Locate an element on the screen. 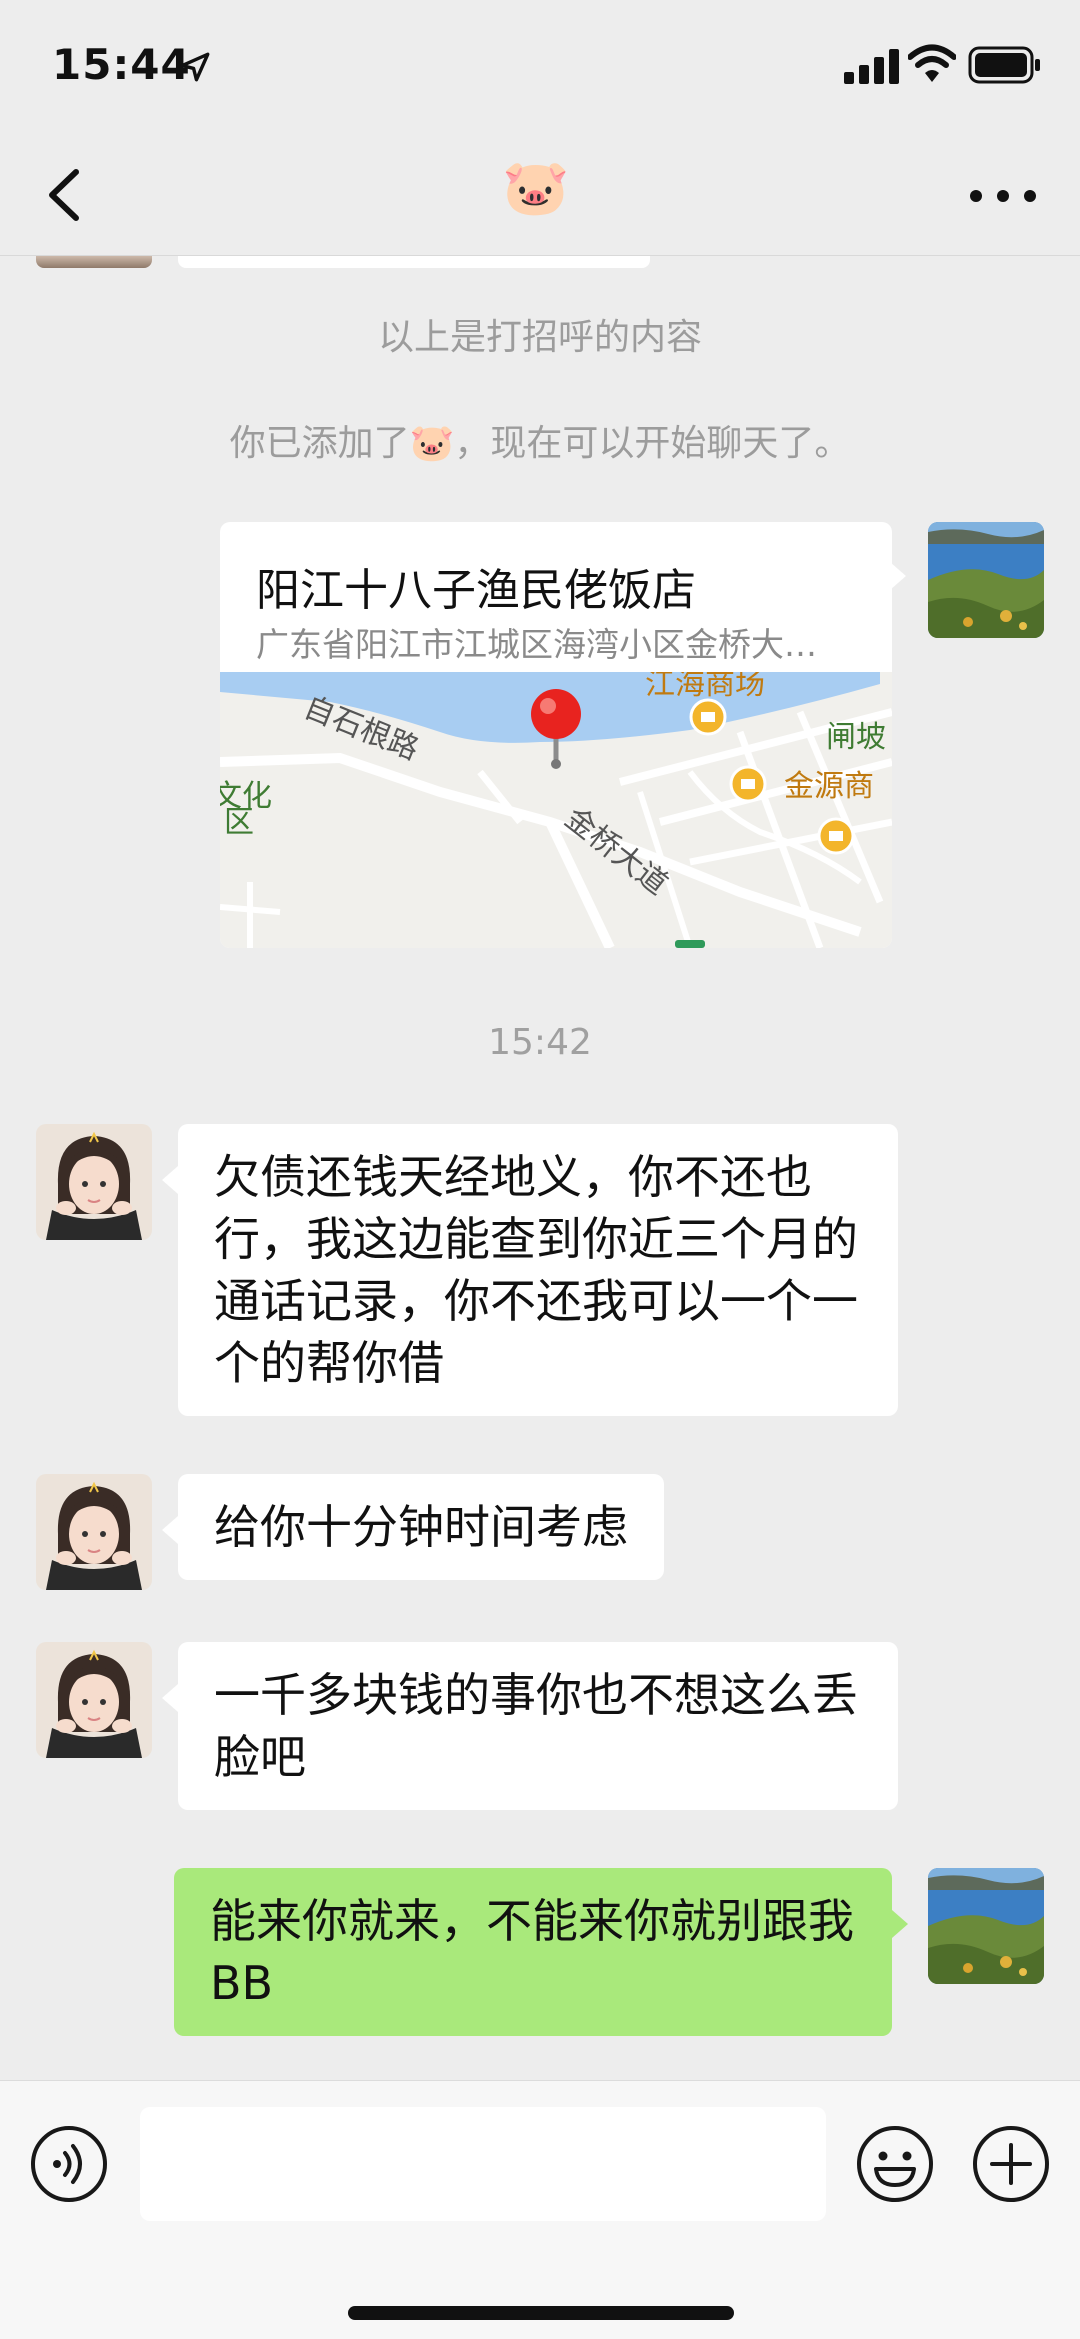 The height and width of the screenshot is (2339, 1080). map-poi-label: 江海商场 is located at coordinates (705, 687).